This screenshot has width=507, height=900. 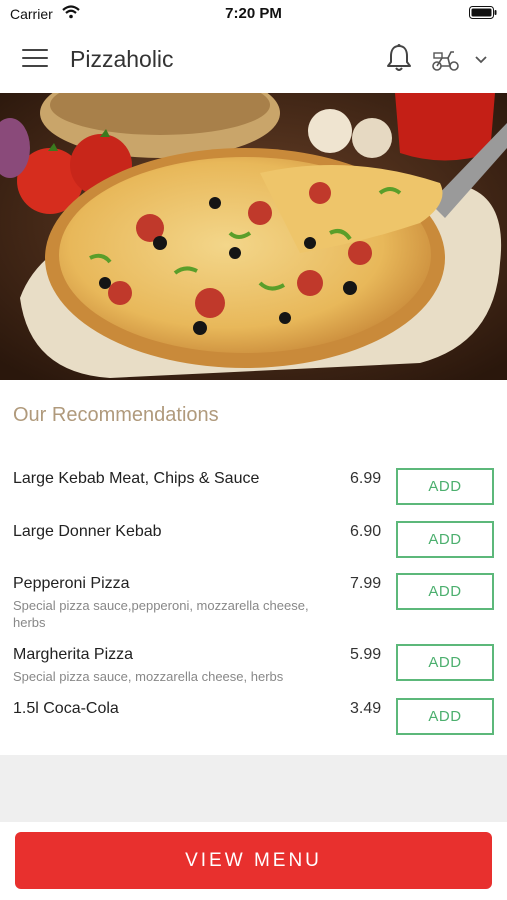 I want to click on item-name: Pepperoni Pizza, so click(x=71, y=583).